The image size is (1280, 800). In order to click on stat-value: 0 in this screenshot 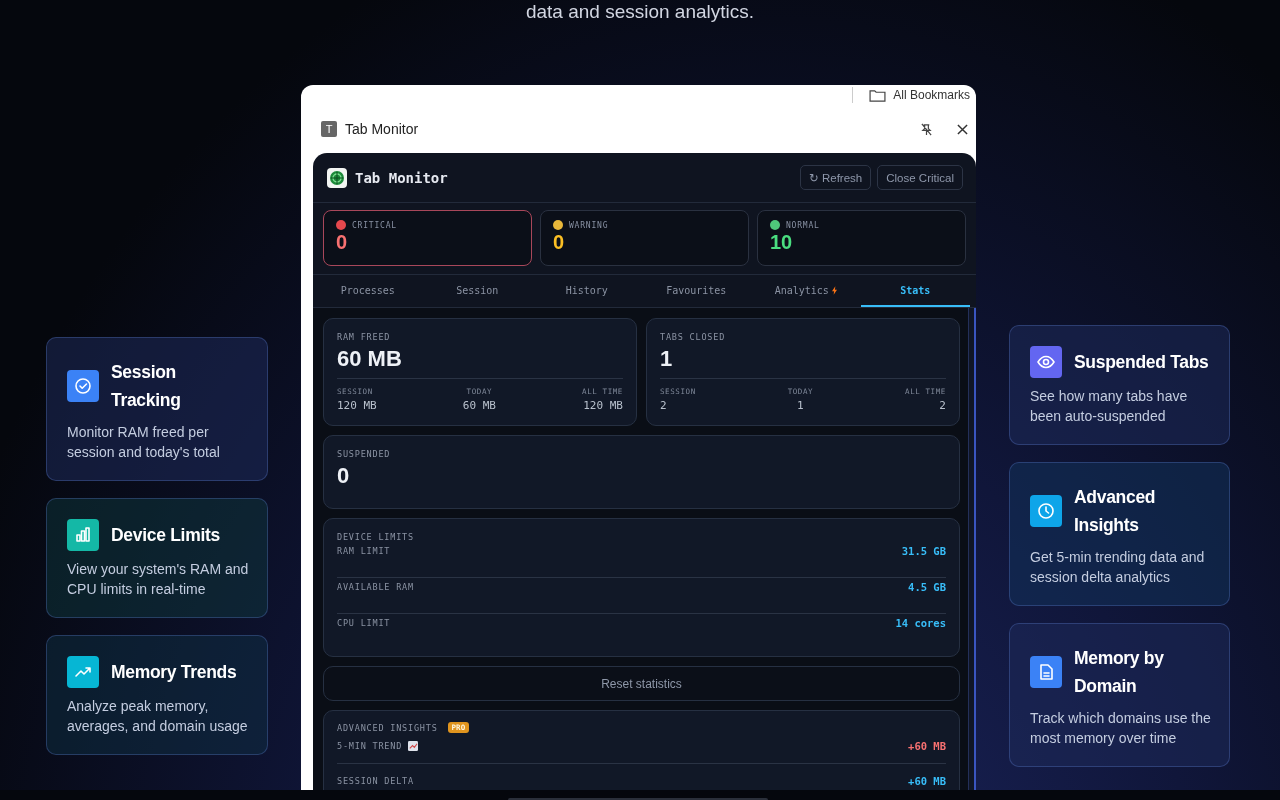, I will do `click(344, 476)`.